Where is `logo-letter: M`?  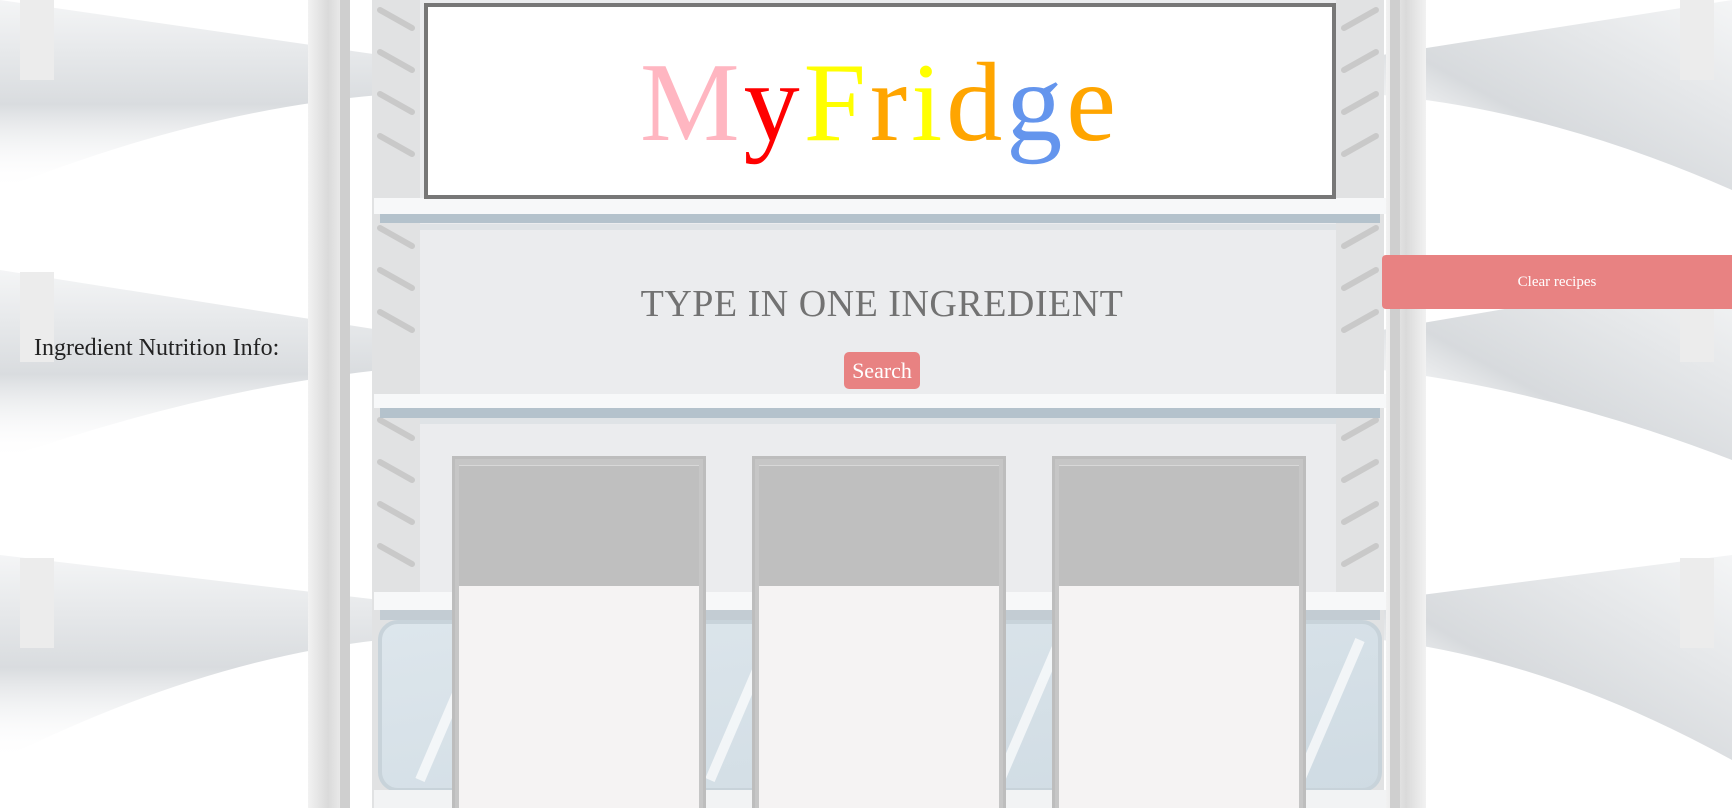
logo-letter: M is located at coordinates (691, 103).